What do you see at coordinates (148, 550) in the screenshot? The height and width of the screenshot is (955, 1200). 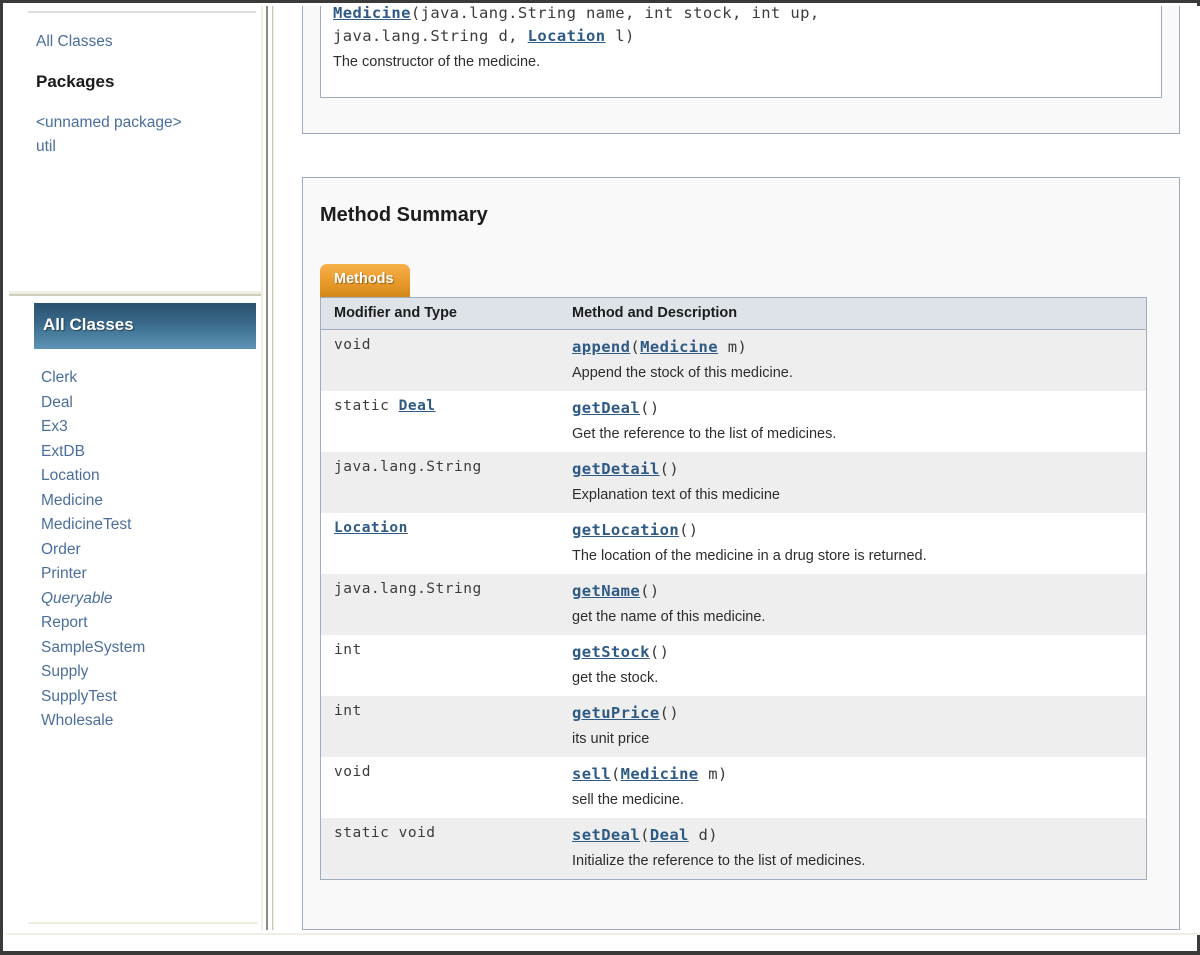 I see `class-link-order: Order` at bounding box center [148, 550].